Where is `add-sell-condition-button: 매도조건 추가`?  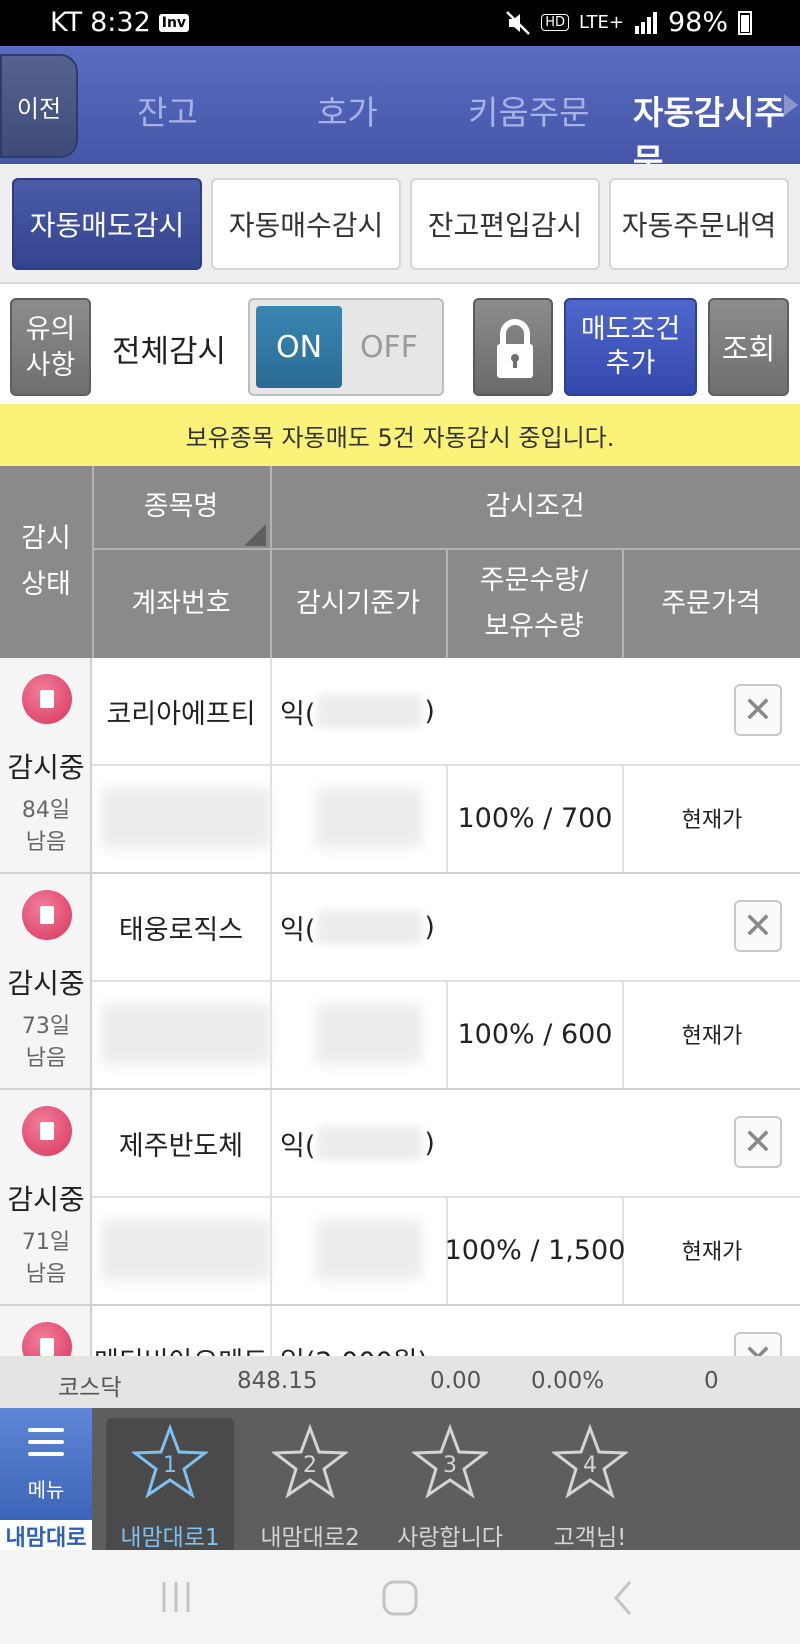
add-sell-condition-button: 매도조건 추가 is located at coordinates (630, 347).